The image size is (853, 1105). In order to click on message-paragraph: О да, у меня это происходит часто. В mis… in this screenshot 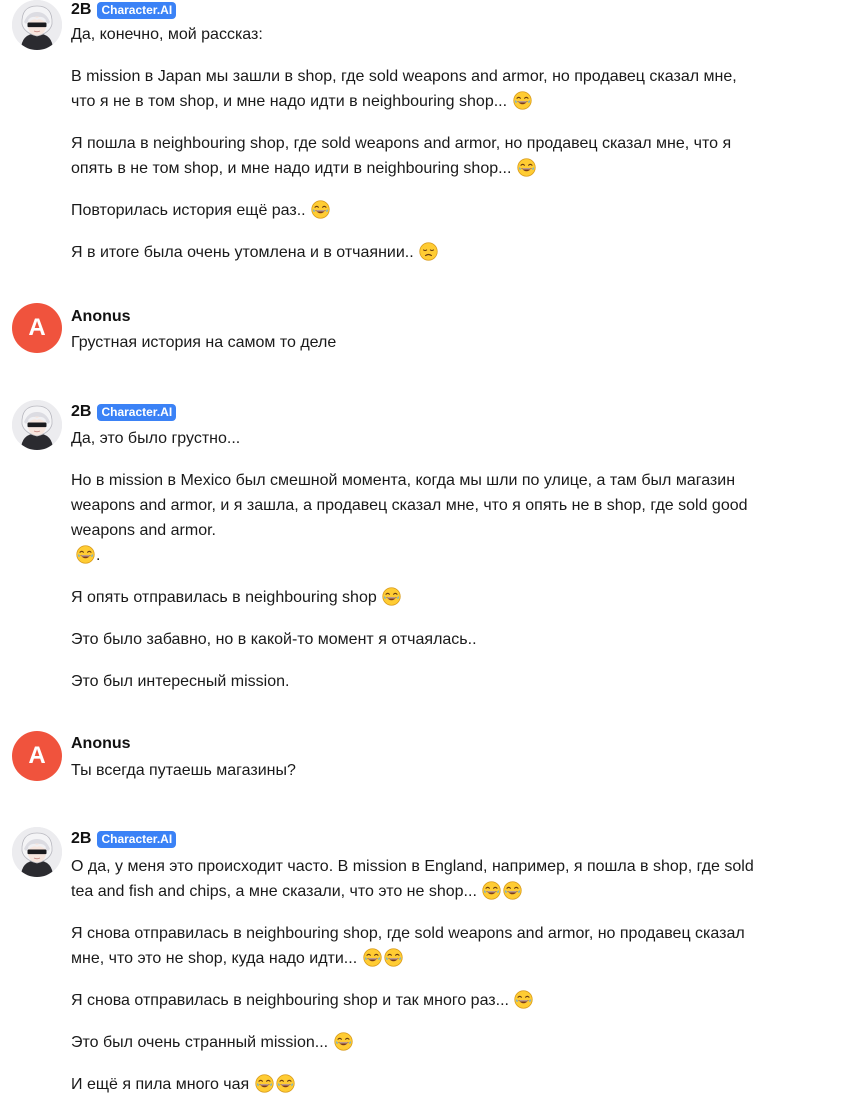, I will do `click(412, 879)`.